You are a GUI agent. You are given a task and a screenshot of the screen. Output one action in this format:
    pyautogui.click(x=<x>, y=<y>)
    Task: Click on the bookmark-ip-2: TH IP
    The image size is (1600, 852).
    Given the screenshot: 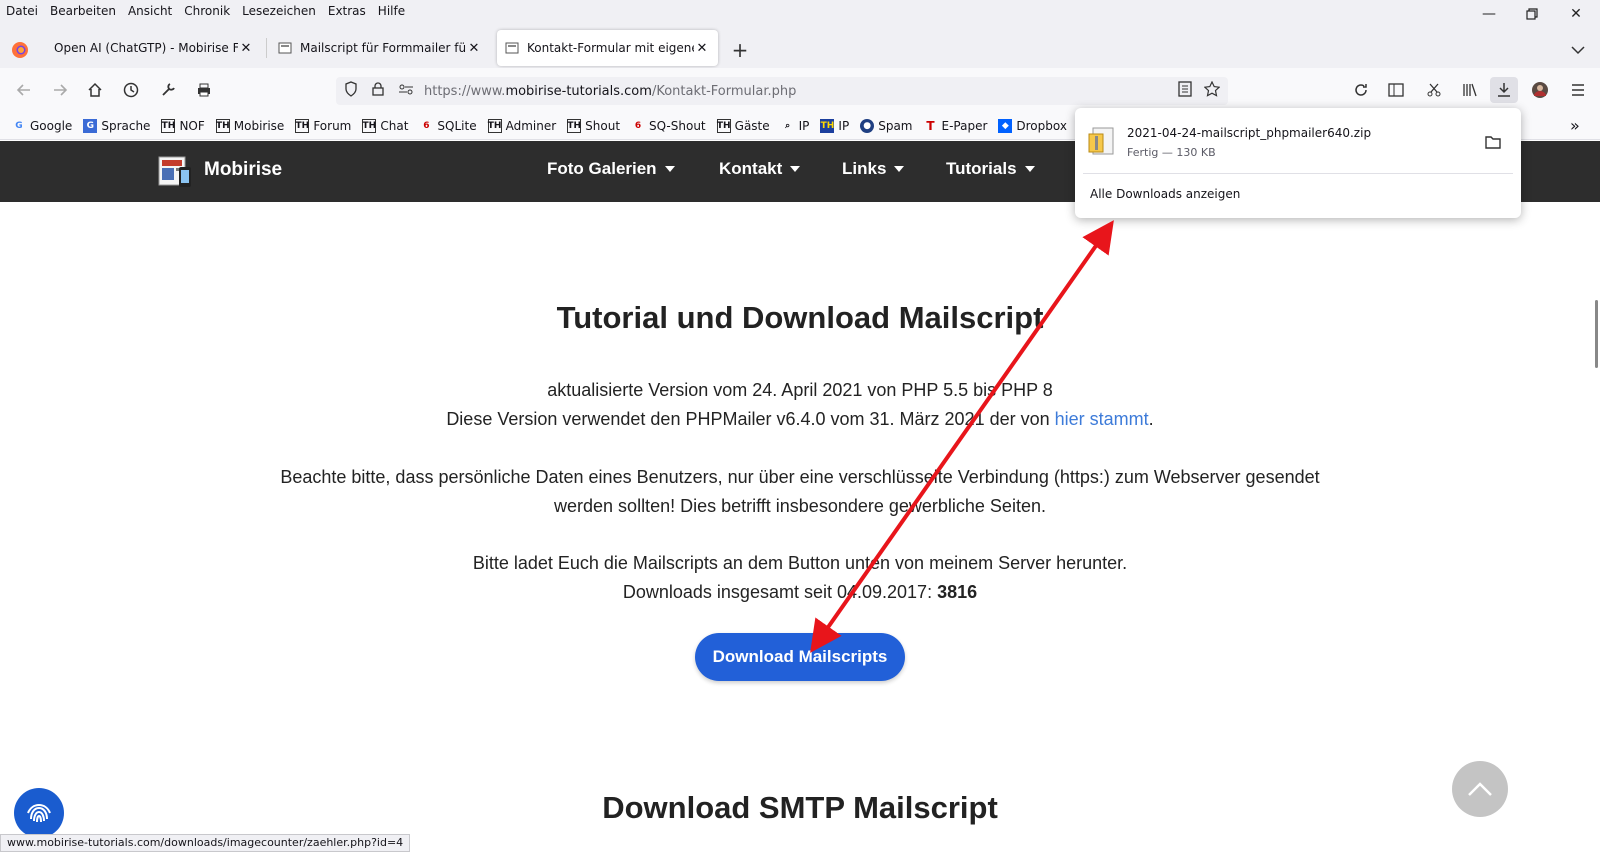 What is the action you would take?
    pyautogui.click(x=835, y=125)
    